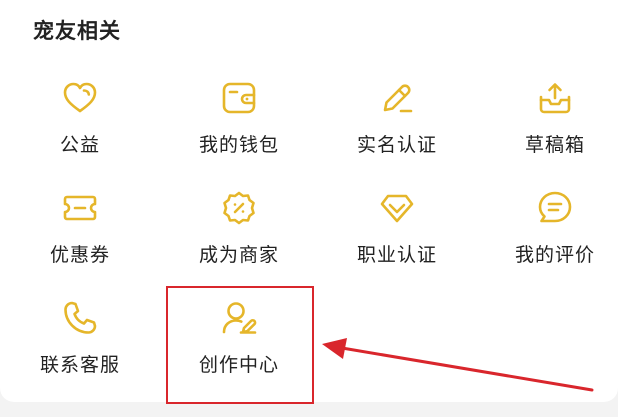 This screenshot has width=618, height=417. What do you see at coordinates (397, 122) in the screenshot?
I see `feature-item-real-name-verification: 实名认证` at bounding box center [397, 122].